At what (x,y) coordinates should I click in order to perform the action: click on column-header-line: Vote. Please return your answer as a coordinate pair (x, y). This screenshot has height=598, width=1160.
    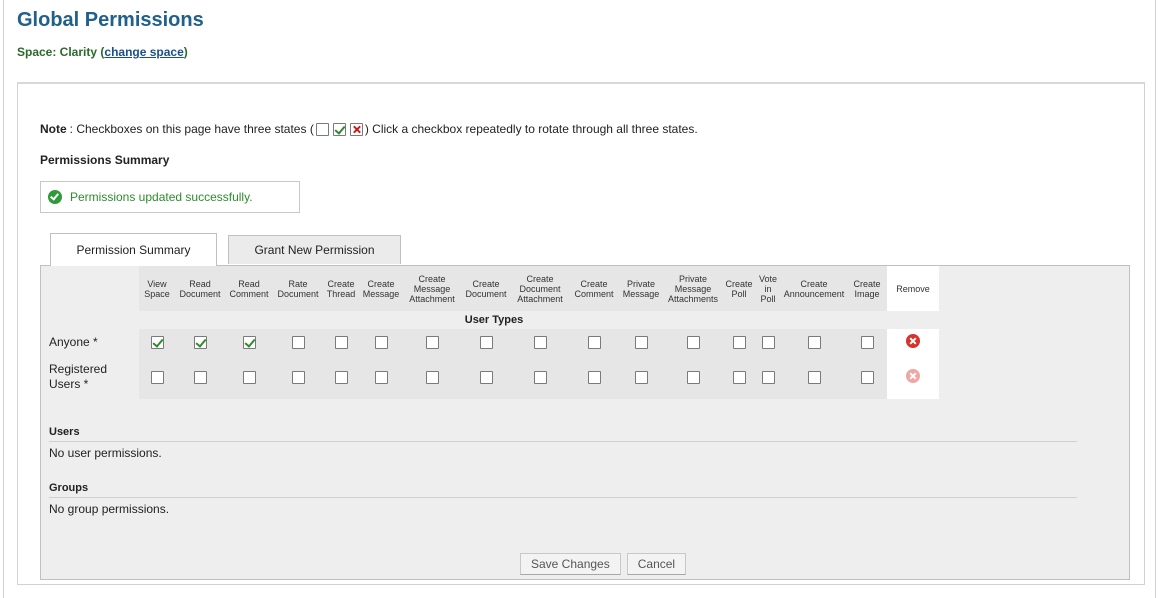
    Looking at the image, I should click on (768, 278).